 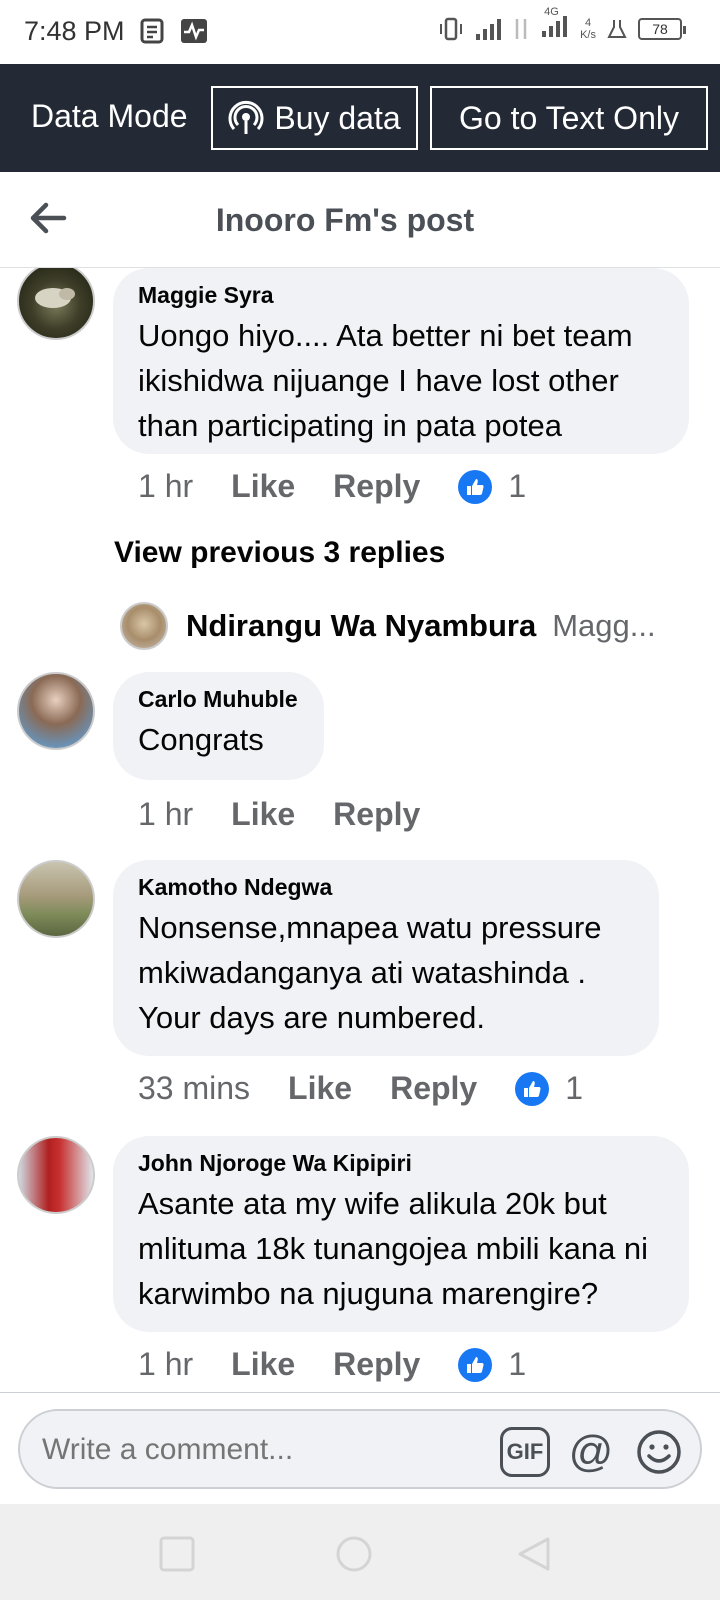 What do you see at coordinates (144, 626) in the screenshot?
I see `reply-avatar` at bounding box center [144, 626].